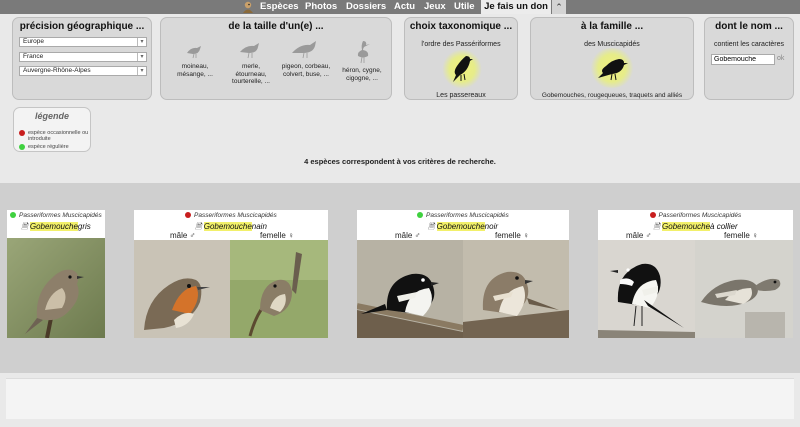 Image resolution: width=800 pixels, height=427 pixels. What do you see at coordinates (464, 7) in the screenshot?
I see `nav-utile: Utile` at bounding box center [464, 7].